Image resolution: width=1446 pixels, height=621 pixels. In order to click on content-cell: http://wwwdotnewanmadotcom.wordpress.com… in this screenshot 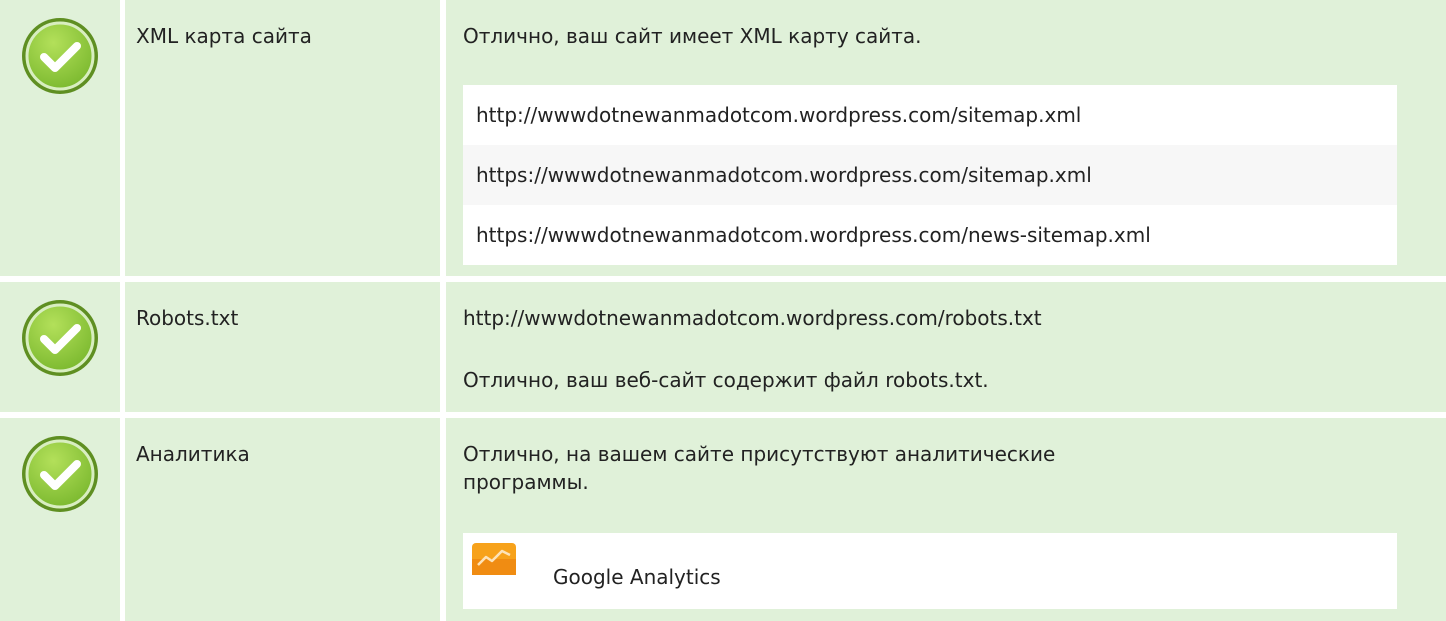, I will do `click(946, 347)`.